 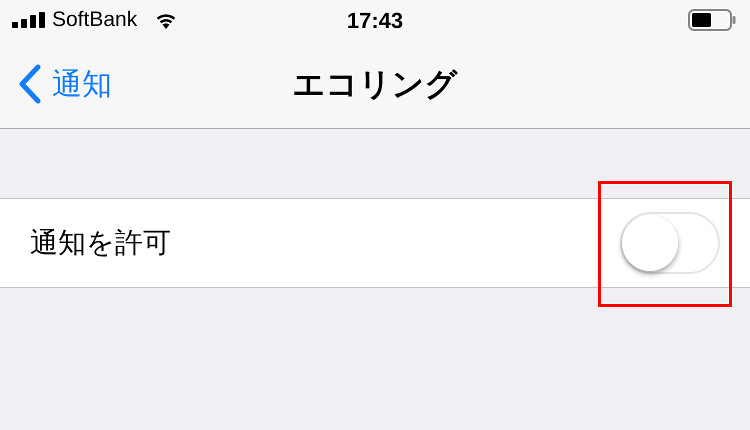 What do you see at coordinates (100, 243) in the screenshot?
I see `setting-label: 通知を許可` at bounding box center [100, 243].